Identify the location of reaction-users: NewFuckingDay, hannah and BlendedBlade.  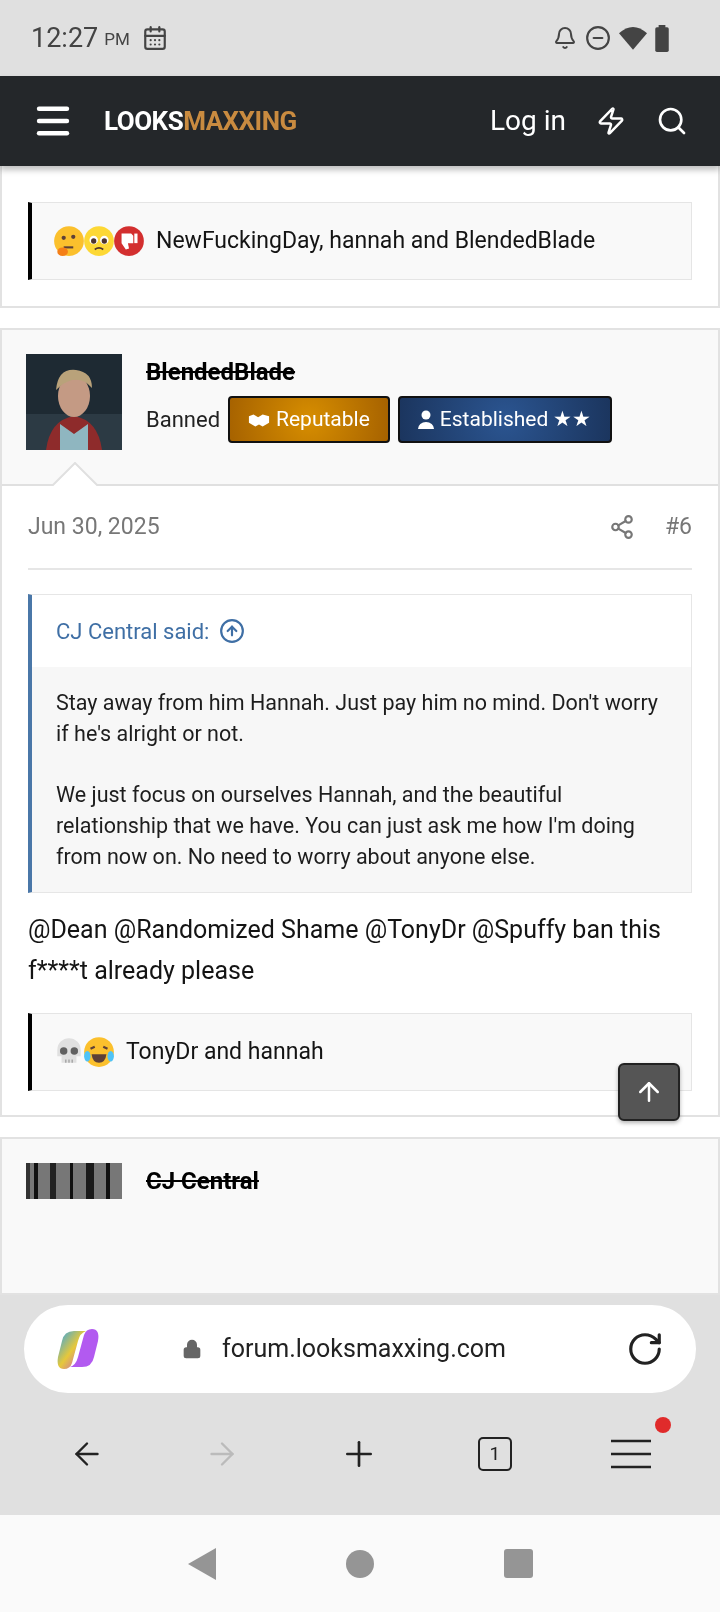
(376, 241).